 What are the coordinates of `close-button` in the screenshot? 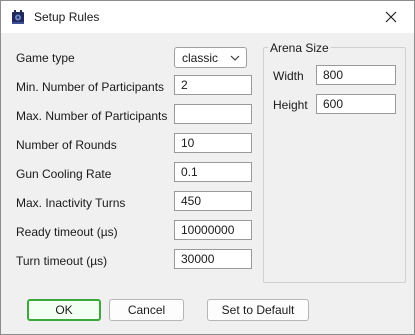 It's located at (391, 17).